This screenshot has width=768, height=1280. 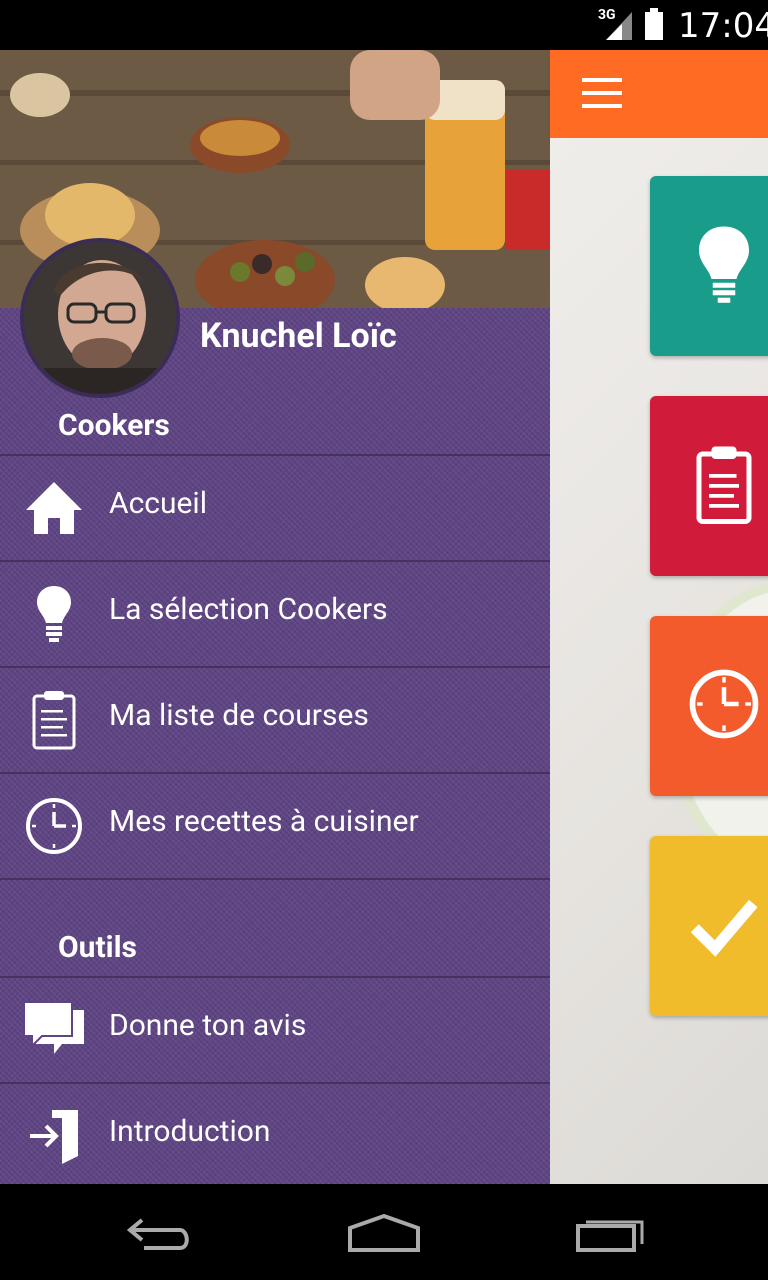 What do you see at coordinates (97, 947) in the screenshot?
I see `section-title-outils: Outils` at bounding box center [97, 947].